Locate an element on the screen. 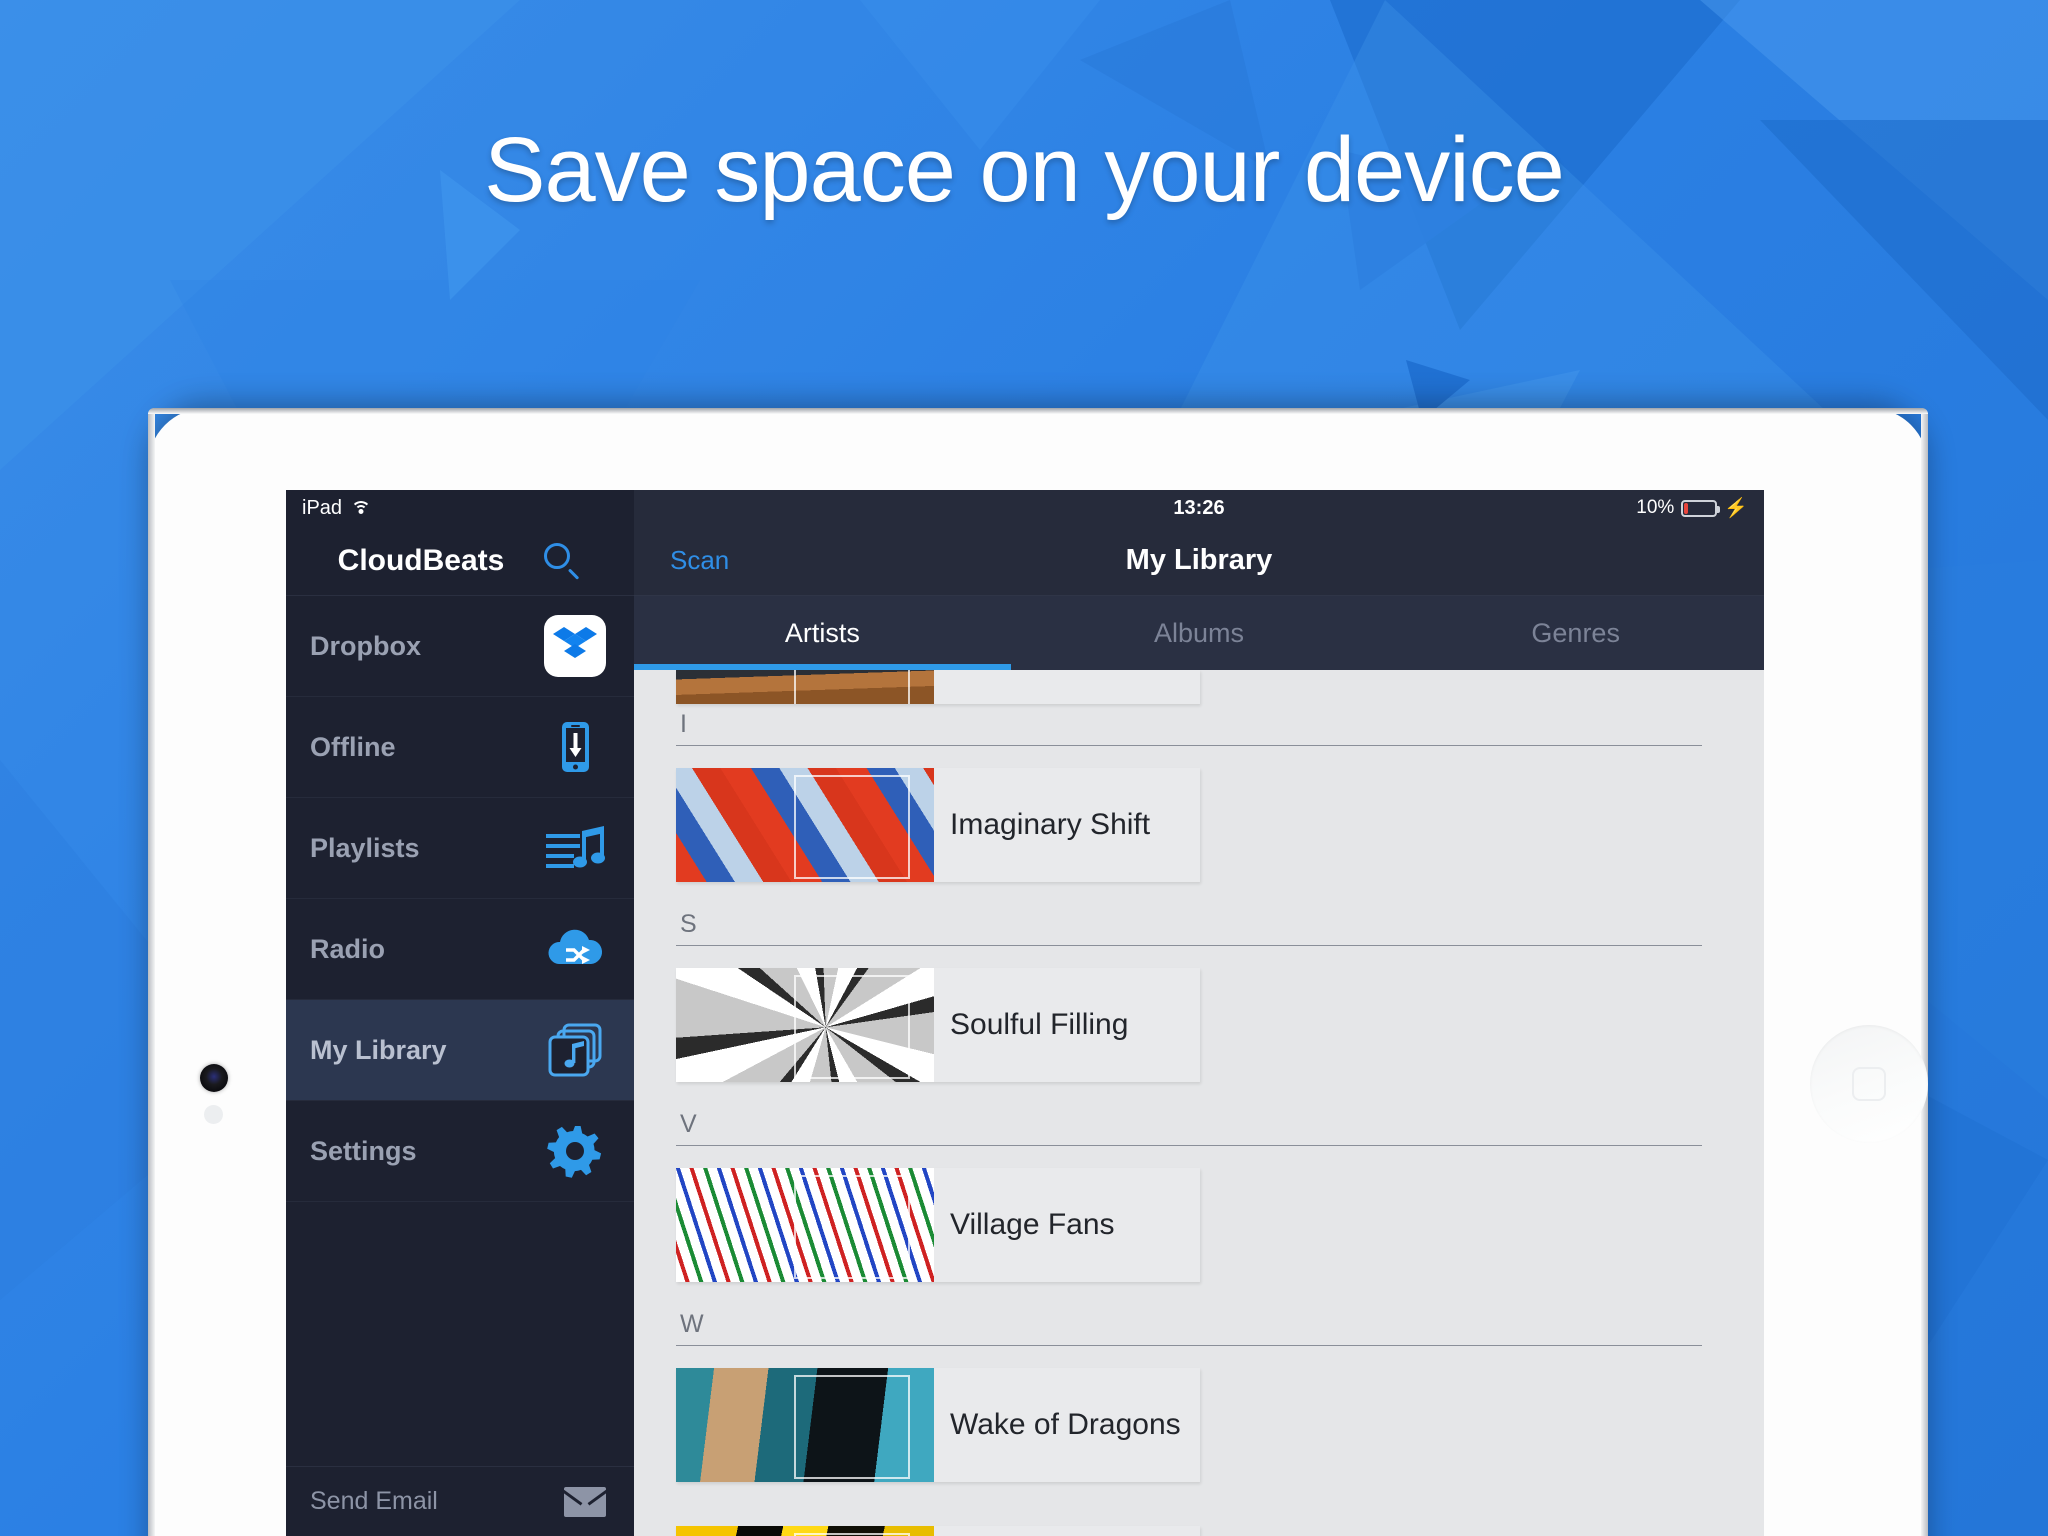  charging-bolt-icon: ⚡ is located at coordinates (1736, 508).